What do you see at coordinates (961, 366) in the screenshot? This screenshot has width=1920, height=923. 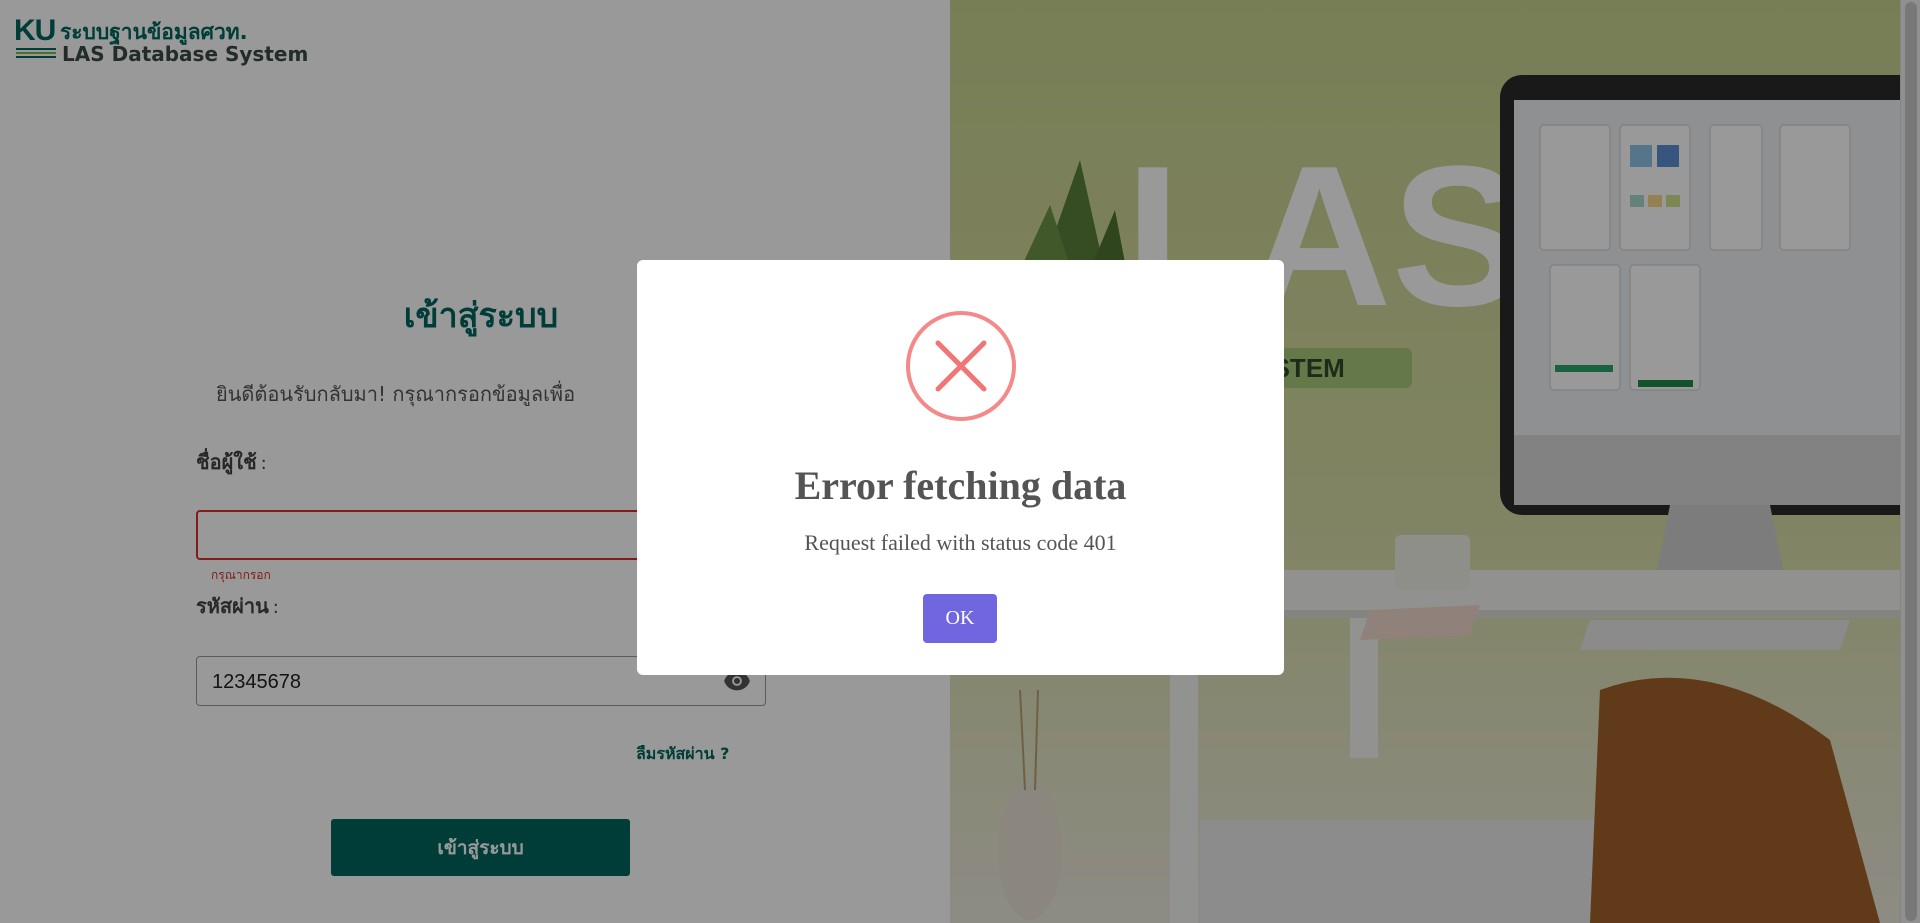 I see `error-x-icon` at bounding box center [961, 366].